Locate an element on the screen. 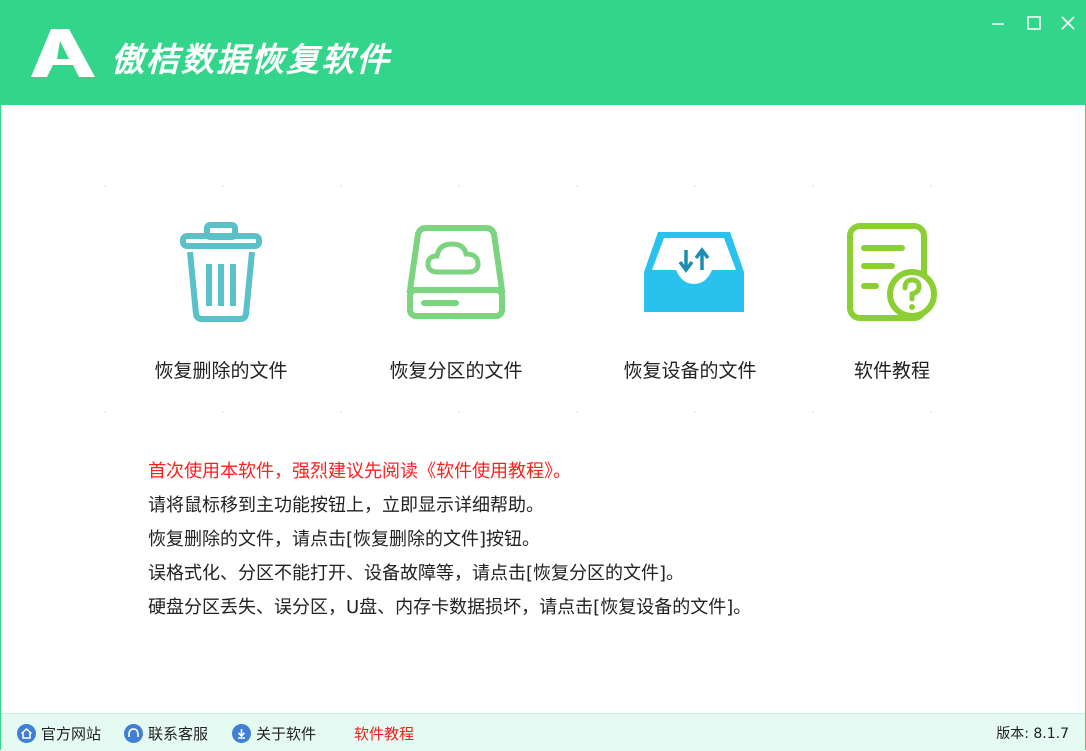  official-site-link: 官方网站 is located at coordinates (59, 733).